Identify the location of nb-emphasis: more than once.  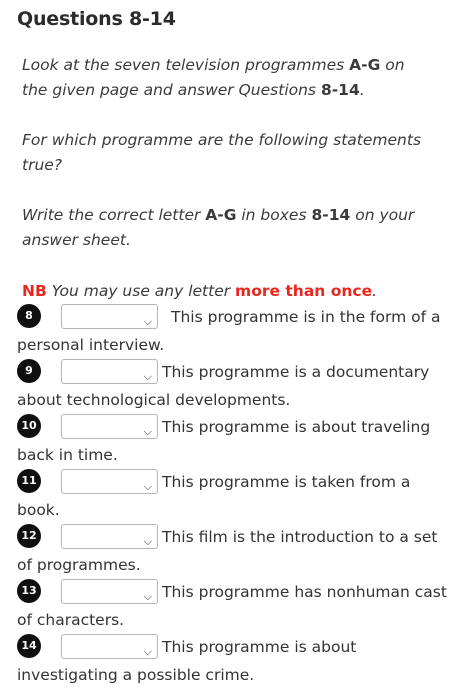
(304, 291).